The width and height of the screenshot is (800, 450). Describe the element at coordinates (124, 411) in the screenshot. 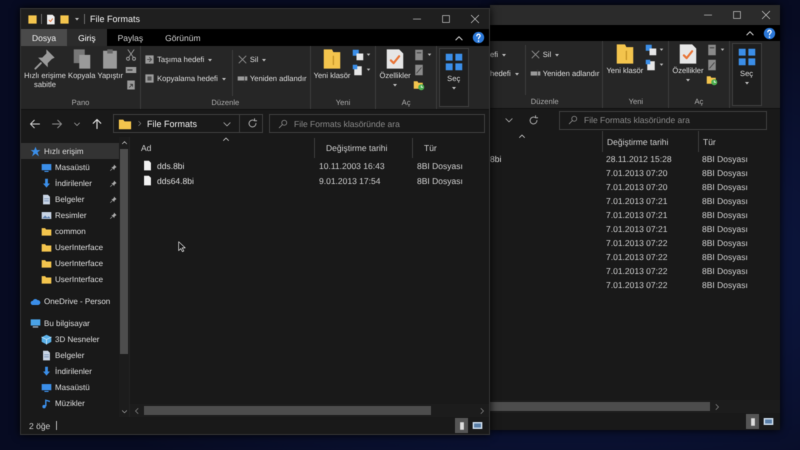

I see `chevron-down-icon` at that location.